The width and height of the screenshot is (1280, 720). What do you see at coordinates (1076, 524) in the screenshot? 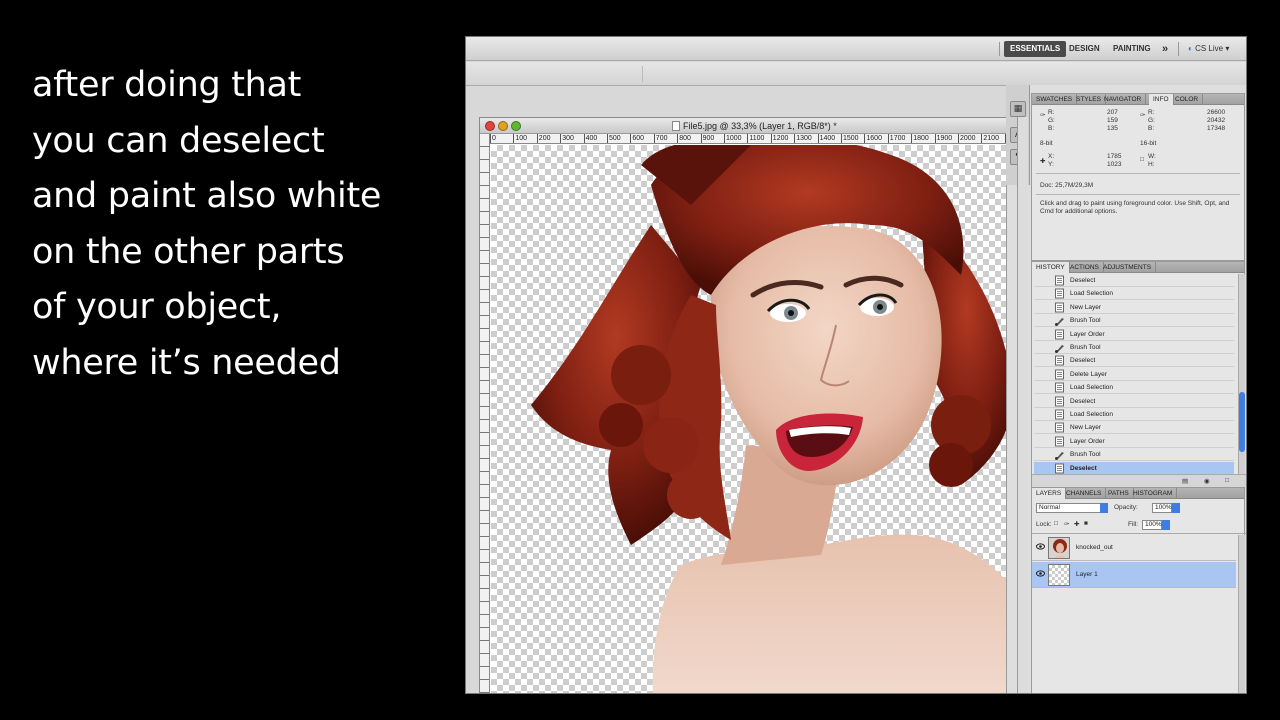
I see `lock-position-icon: ✚` at bounding box center [1076, 524].